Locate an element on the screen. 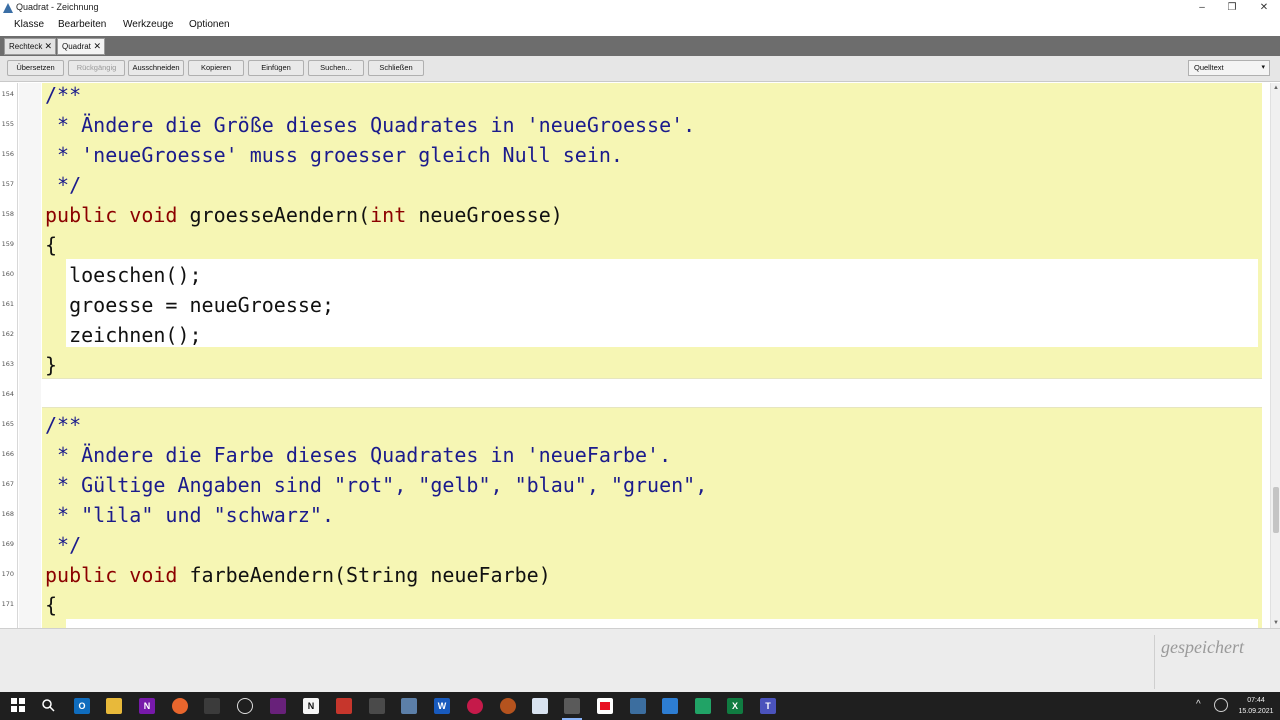 This screenshot has height=720, width=1280. calculator-icon is located at coordinates (638, 706).